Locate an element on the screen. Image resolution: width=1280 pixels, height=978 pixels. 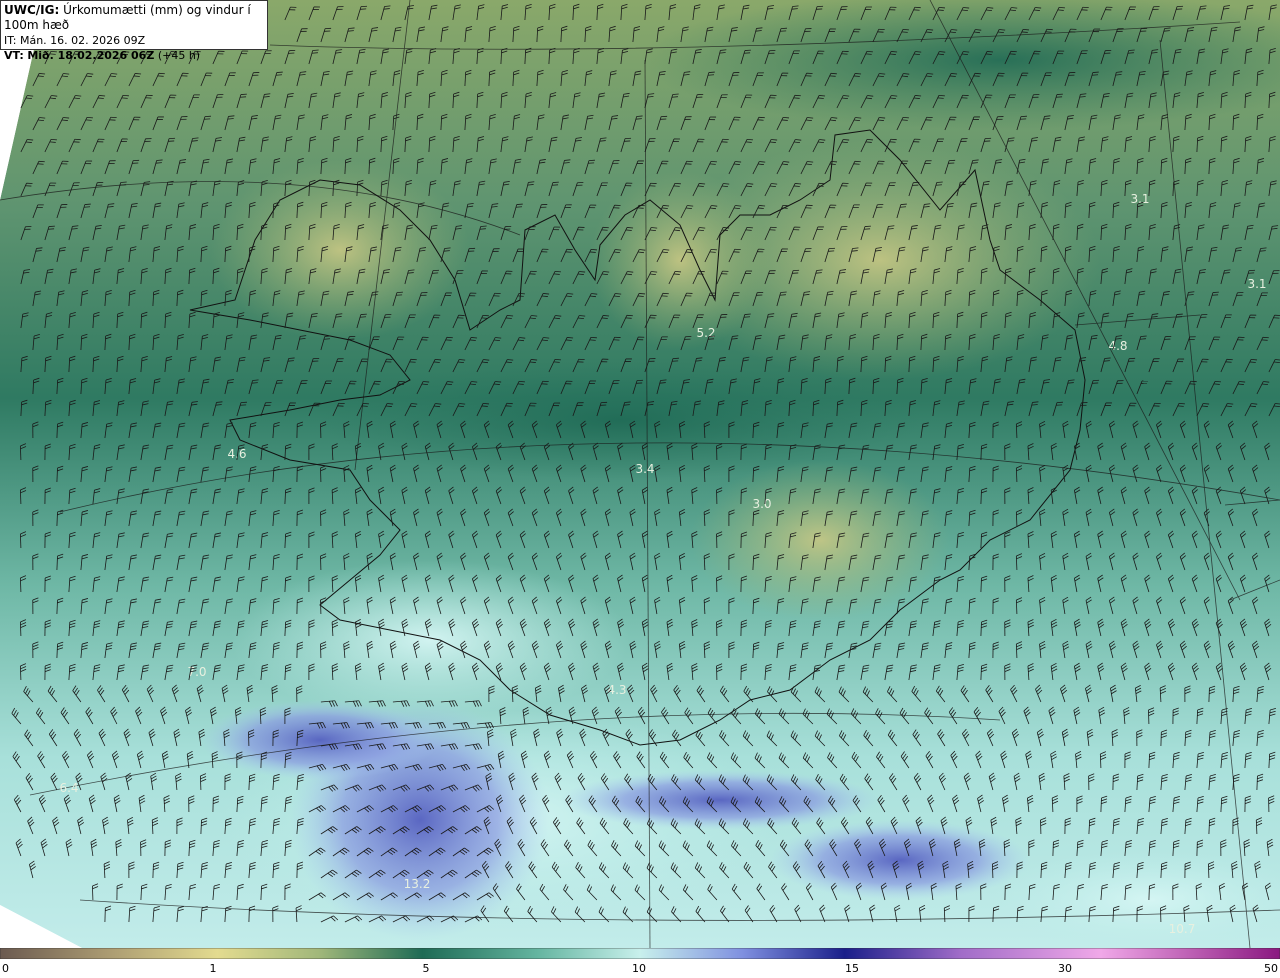
field-value-label: 4.3 is located at coordinates (616, 690).